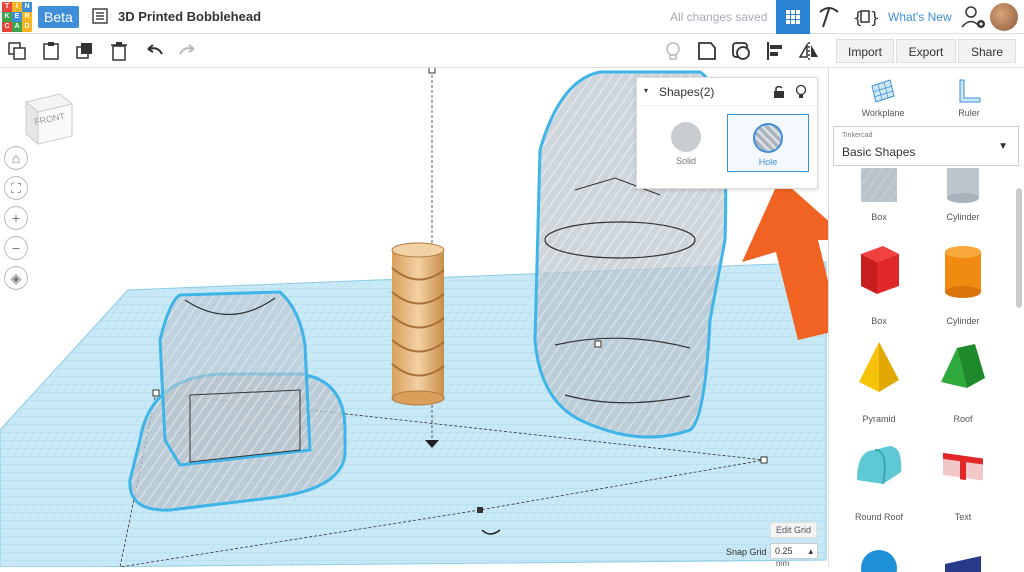  I want to click on save-status: All changes saved, so click(719, 17).